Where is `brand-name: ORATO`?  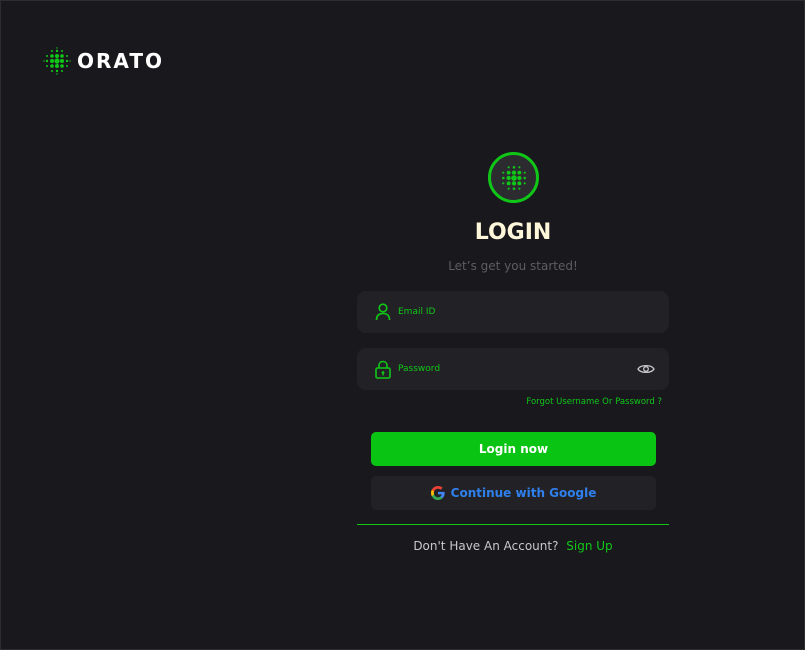 brand-name: ORATO is located at coordinates (120, 61).